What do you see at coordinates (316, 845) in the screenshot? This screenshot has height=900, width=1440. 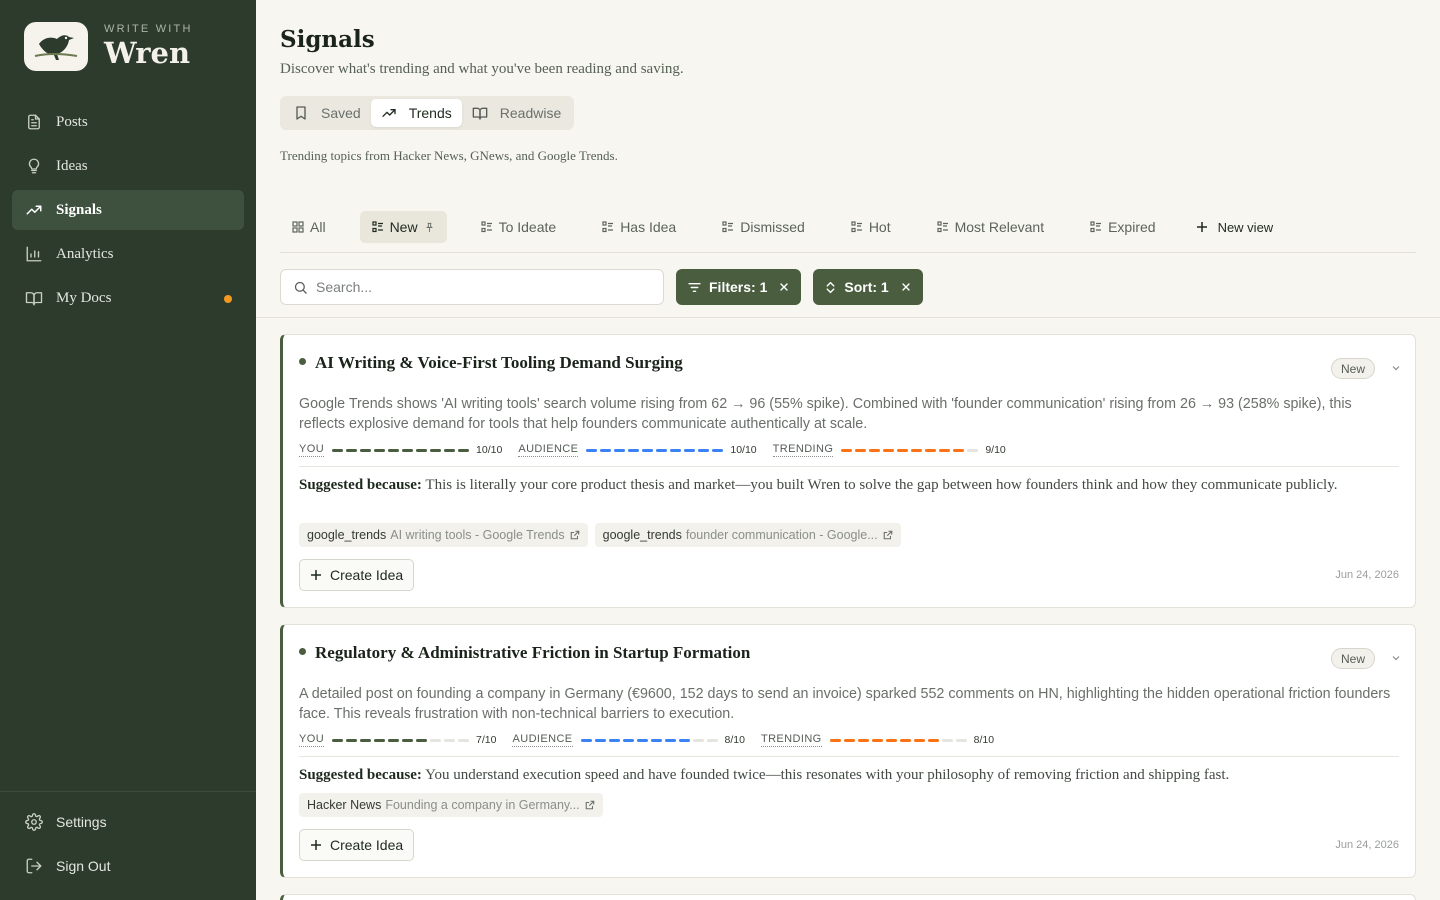 I see `plus-icon` at bounding box center [316, 845].